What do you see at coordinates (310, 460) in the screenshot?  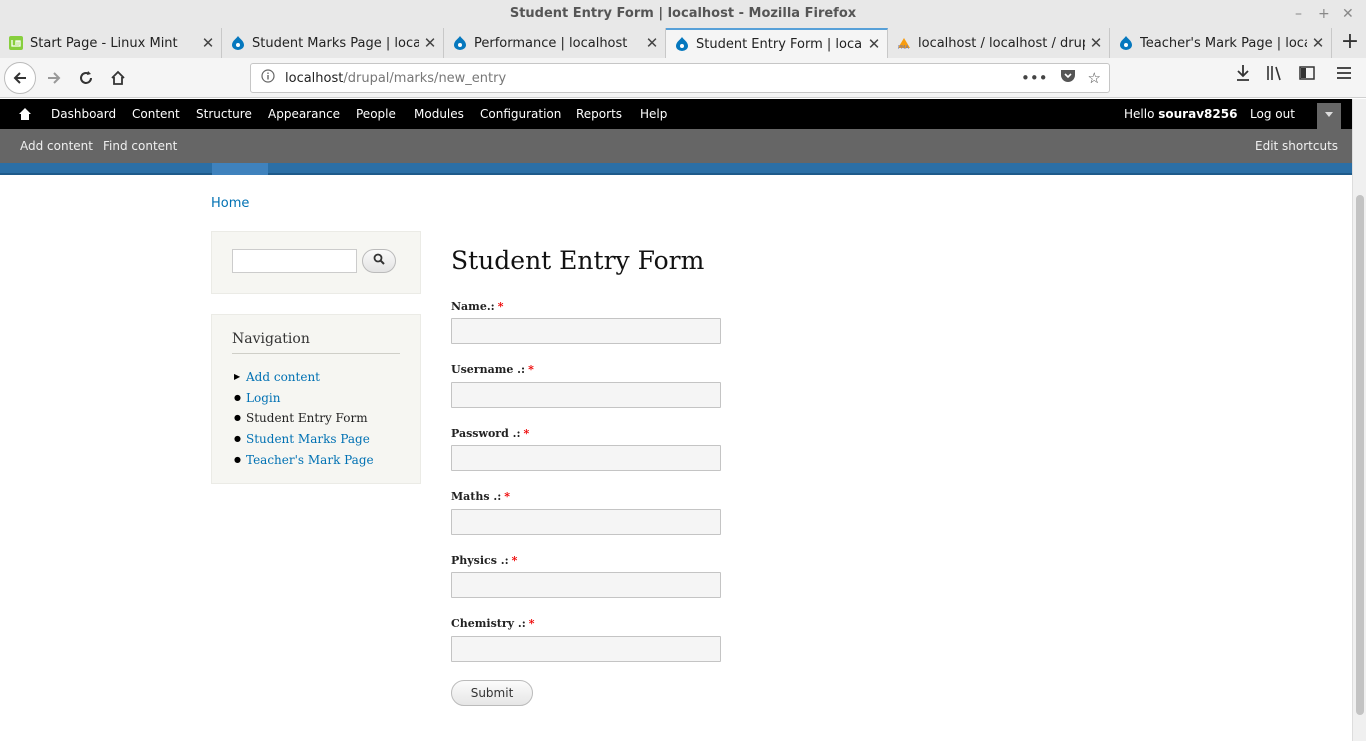 I see `nav-link: Teacher's Mark Page` at bounding box center [310, 460].